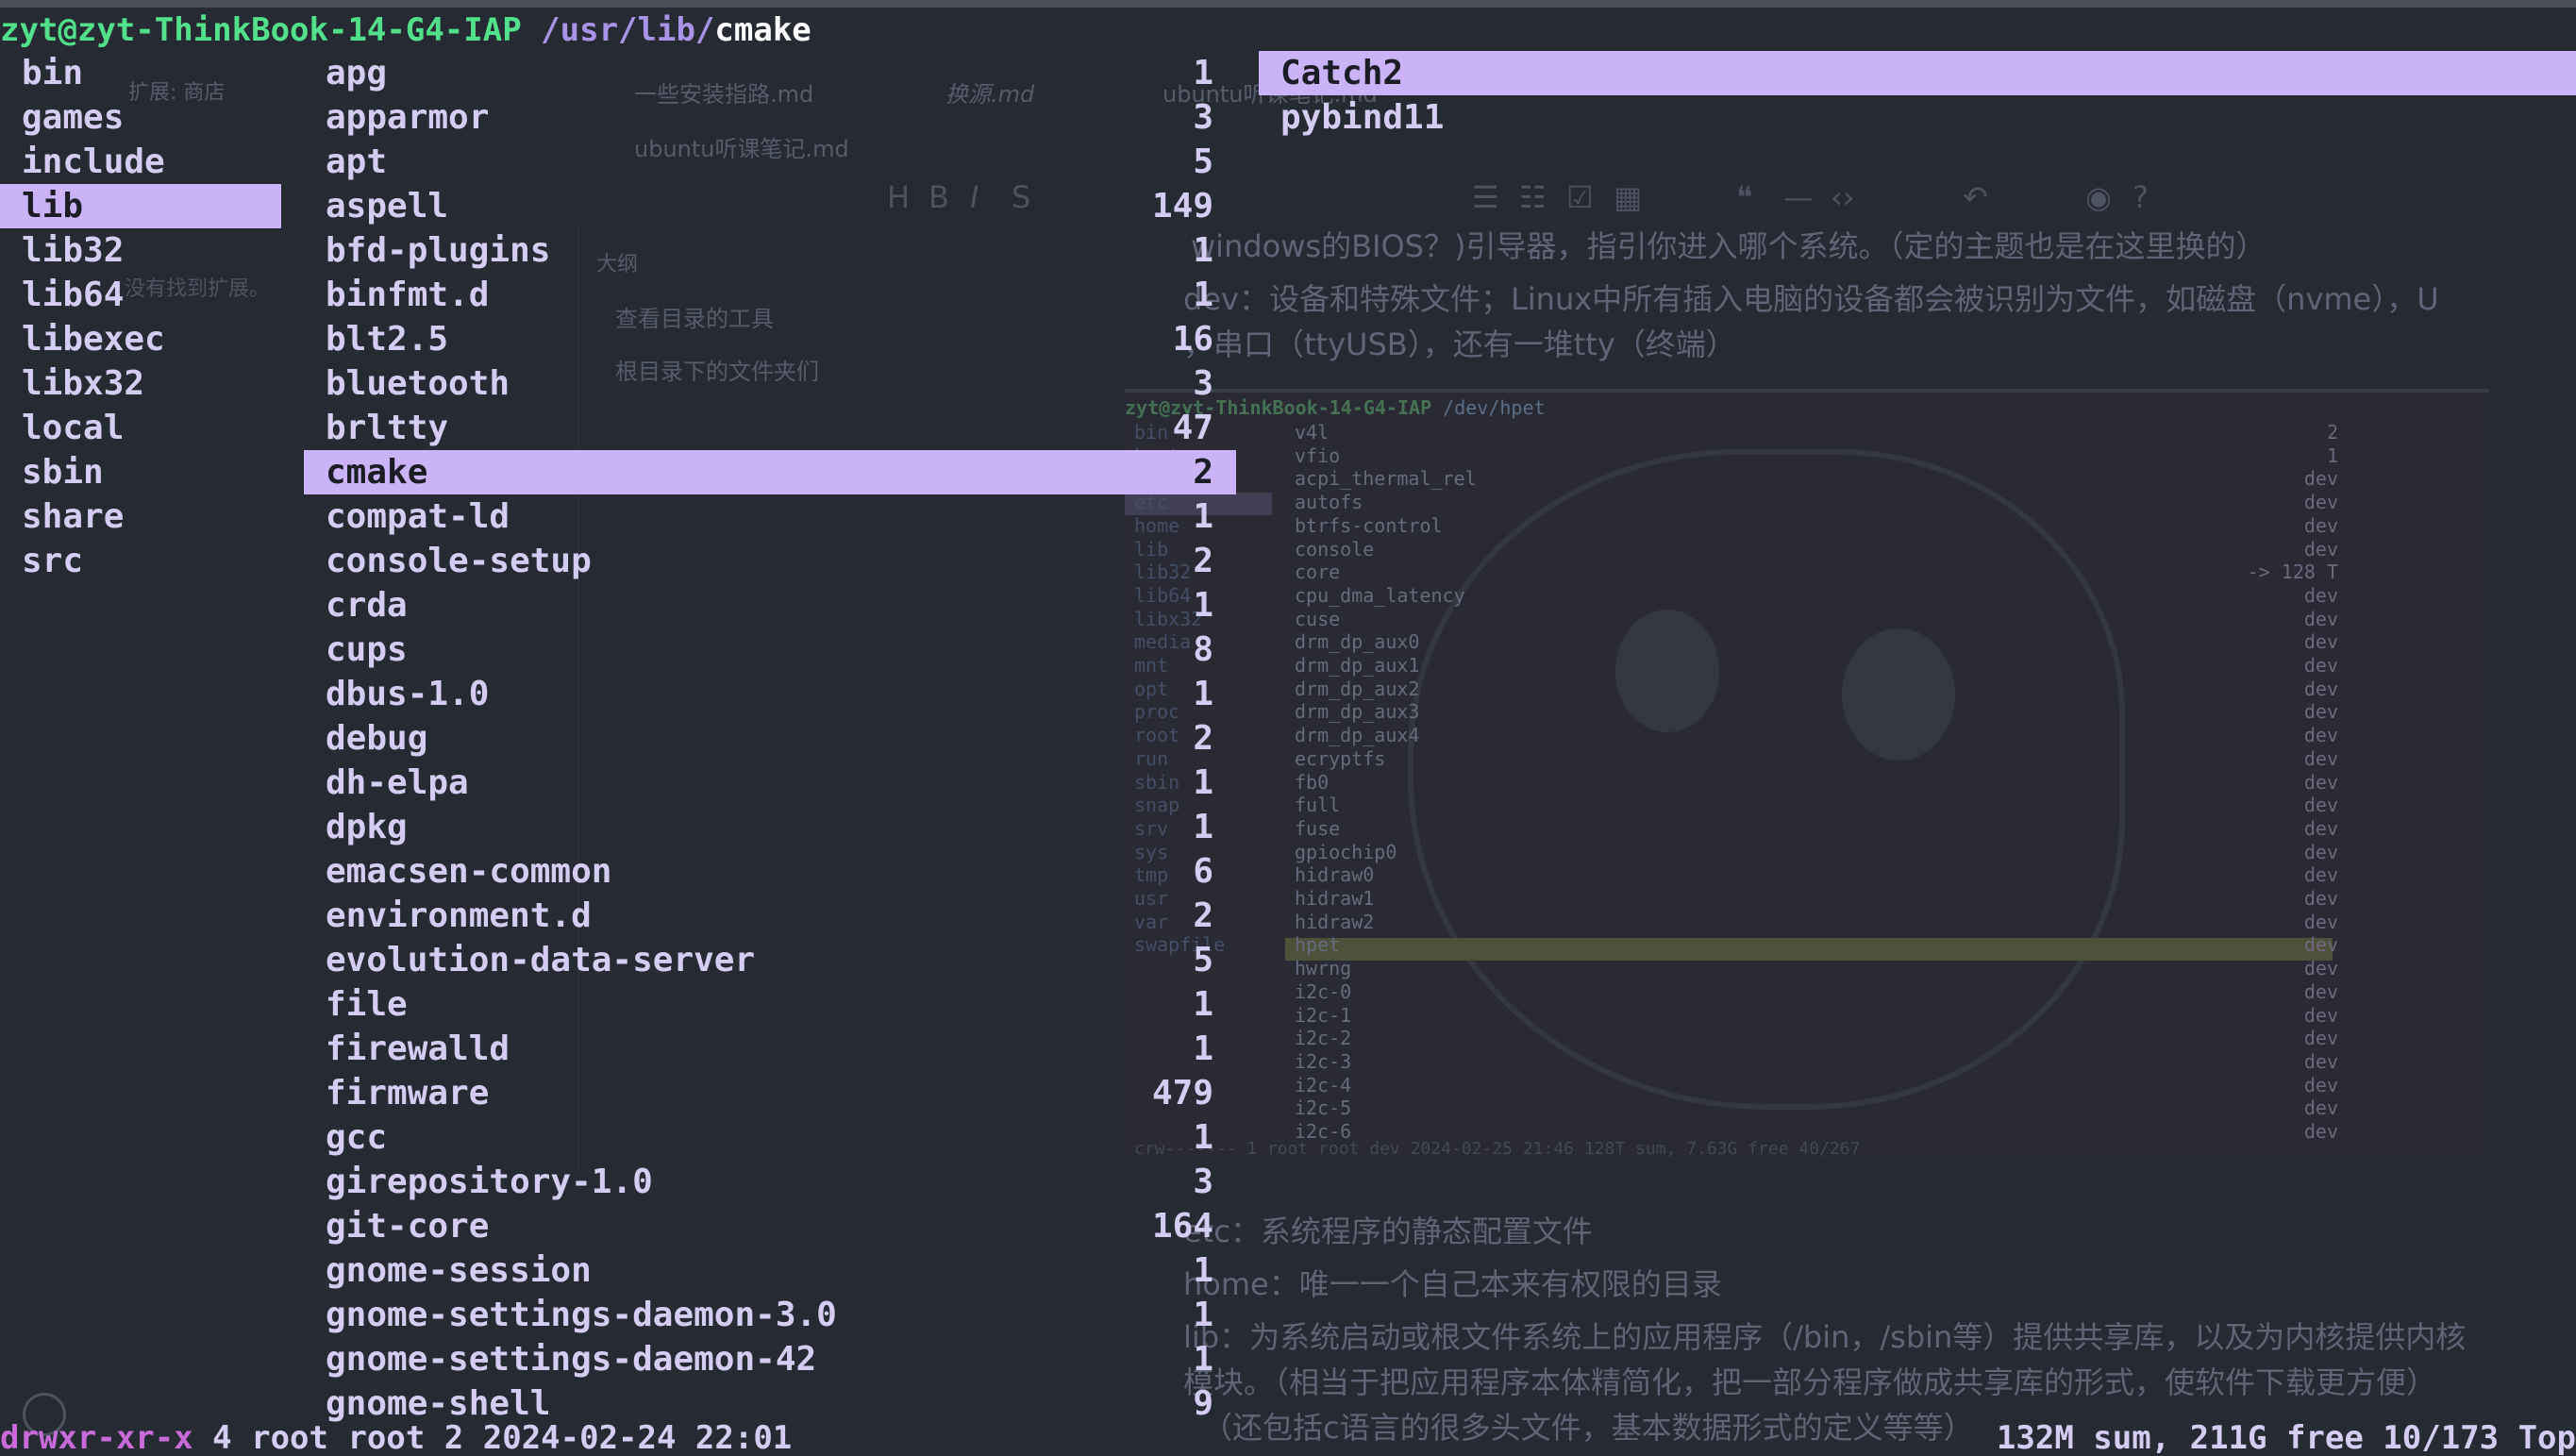 This screenshot has height=1456, width=2576. I want to click on entry-name: firmware, so click(408, 1093).